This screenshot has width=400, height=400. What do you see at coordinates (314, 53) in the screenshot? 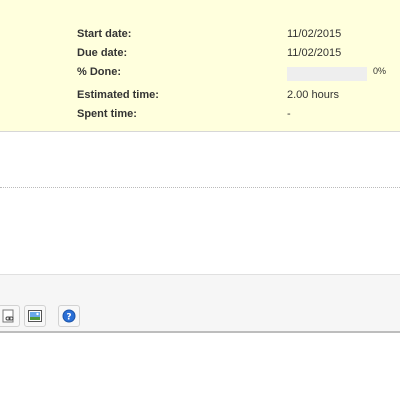
I see `due-date-value: 11/02/2015` at bounding box center [314, 53].